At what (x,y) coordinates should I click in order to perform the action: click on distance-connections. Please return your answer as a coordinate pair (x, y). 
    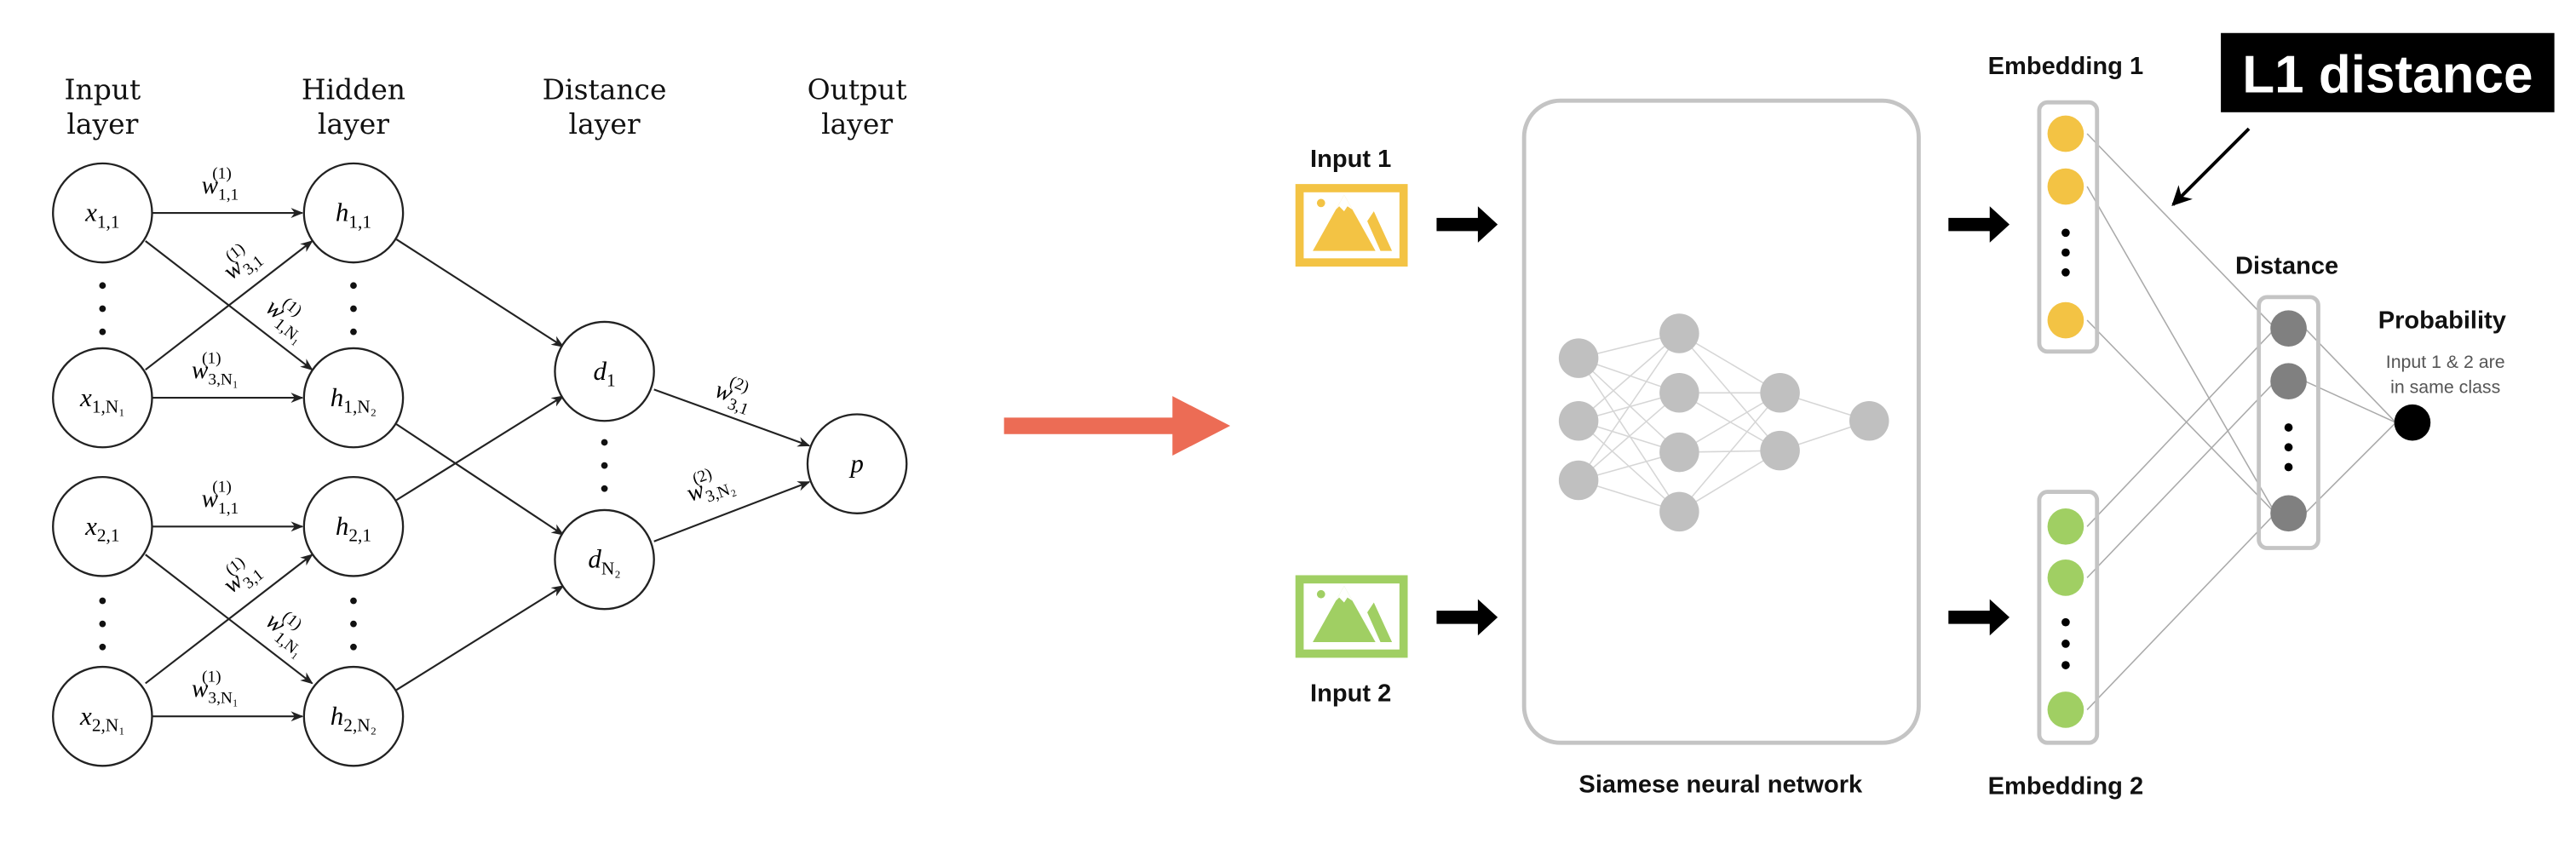
    Looking at the image, I should click on (2241, 421).